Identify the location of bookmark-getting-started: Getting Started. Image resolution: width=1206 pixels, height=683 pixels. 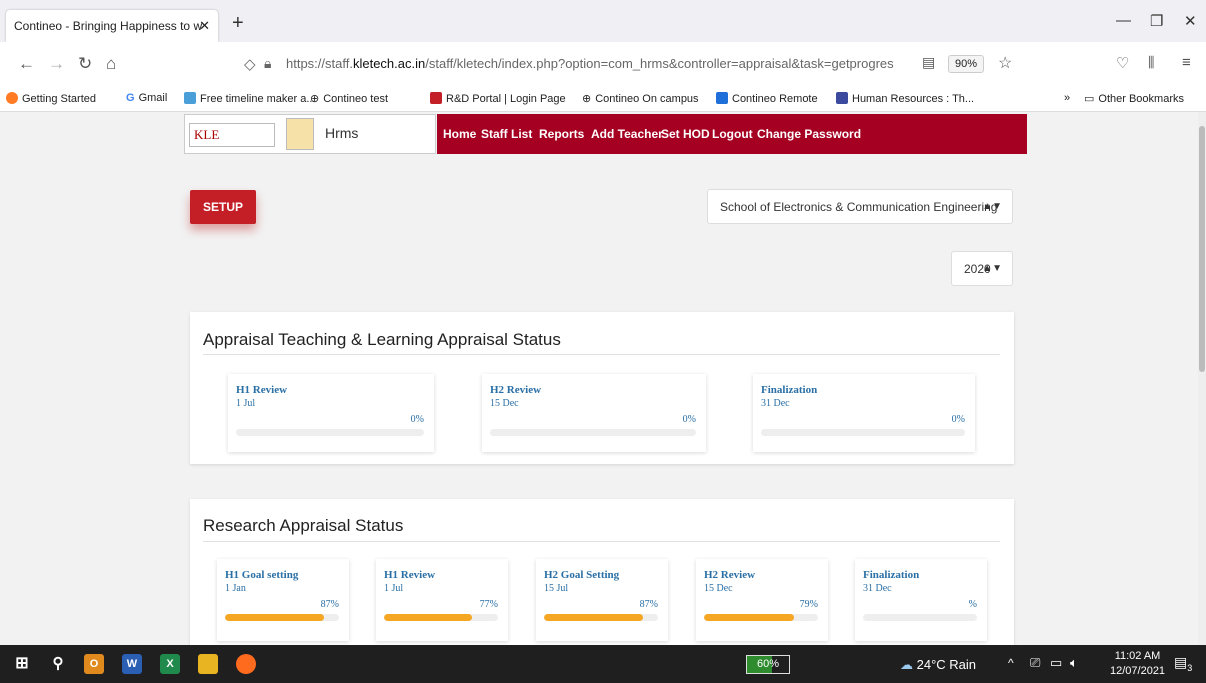
(51, 98).